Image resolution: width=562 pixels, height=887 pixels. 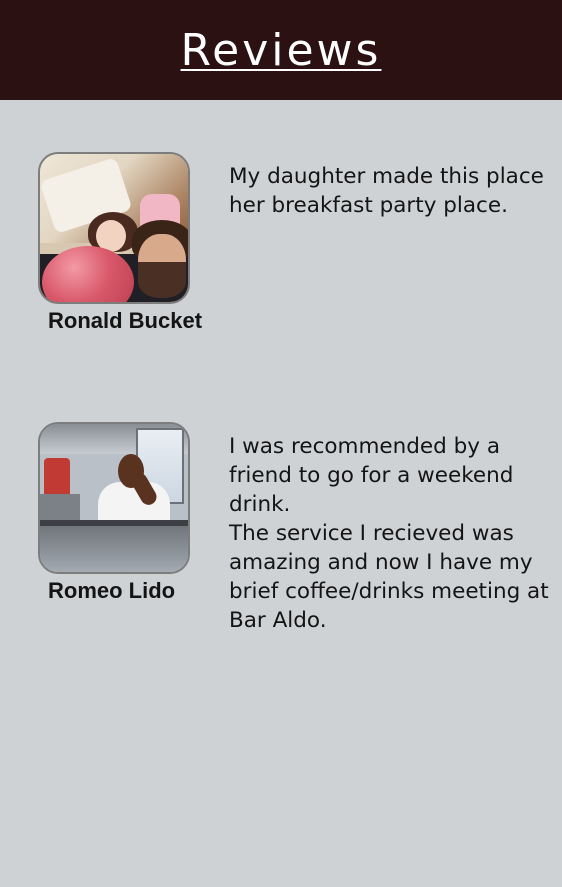 I want to click on reviewer-name: Romeo Lido, so click(x=112, y=590).